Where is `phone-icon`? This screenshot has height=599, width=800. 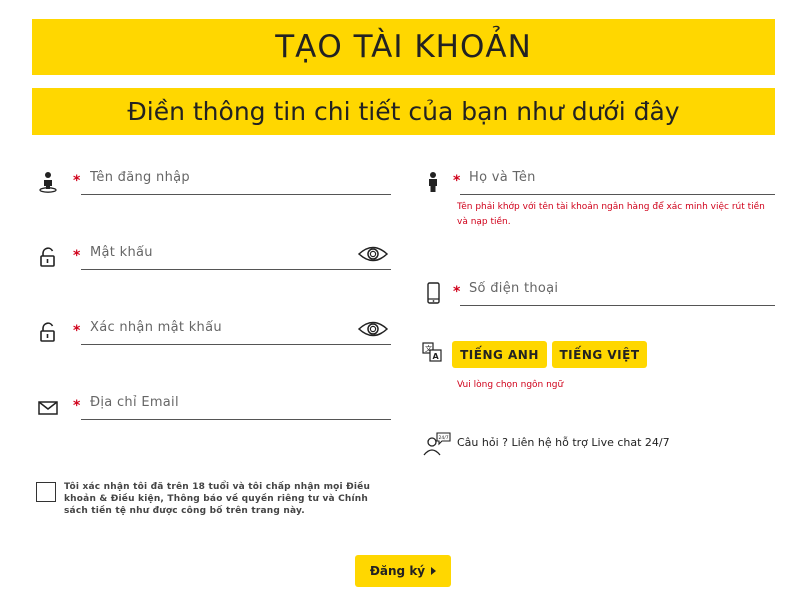 phone-icon is located at coordinates (435, 293).